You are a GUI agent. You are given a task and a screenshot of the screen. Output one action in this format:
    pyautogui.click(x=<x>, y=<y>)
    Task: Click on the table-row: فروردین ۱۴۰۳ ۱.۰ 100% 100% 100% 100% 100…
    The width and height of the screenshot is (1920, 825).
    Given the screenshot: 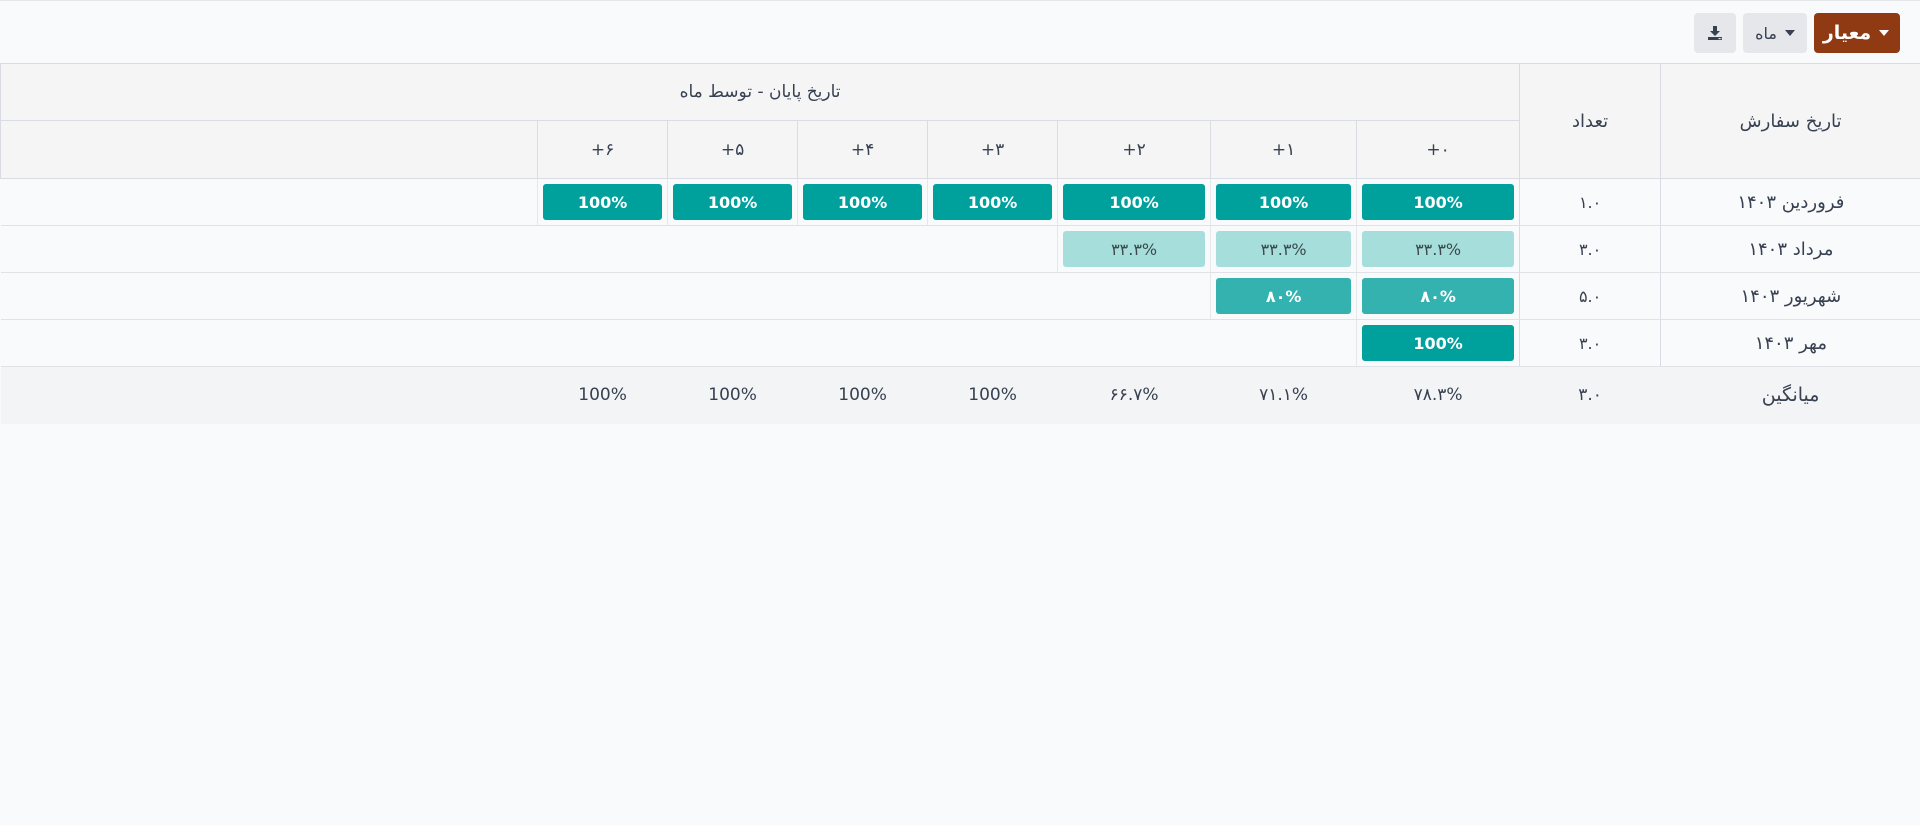 What is the action you would take?
    pyautogui.click(x=960, y=202)
    